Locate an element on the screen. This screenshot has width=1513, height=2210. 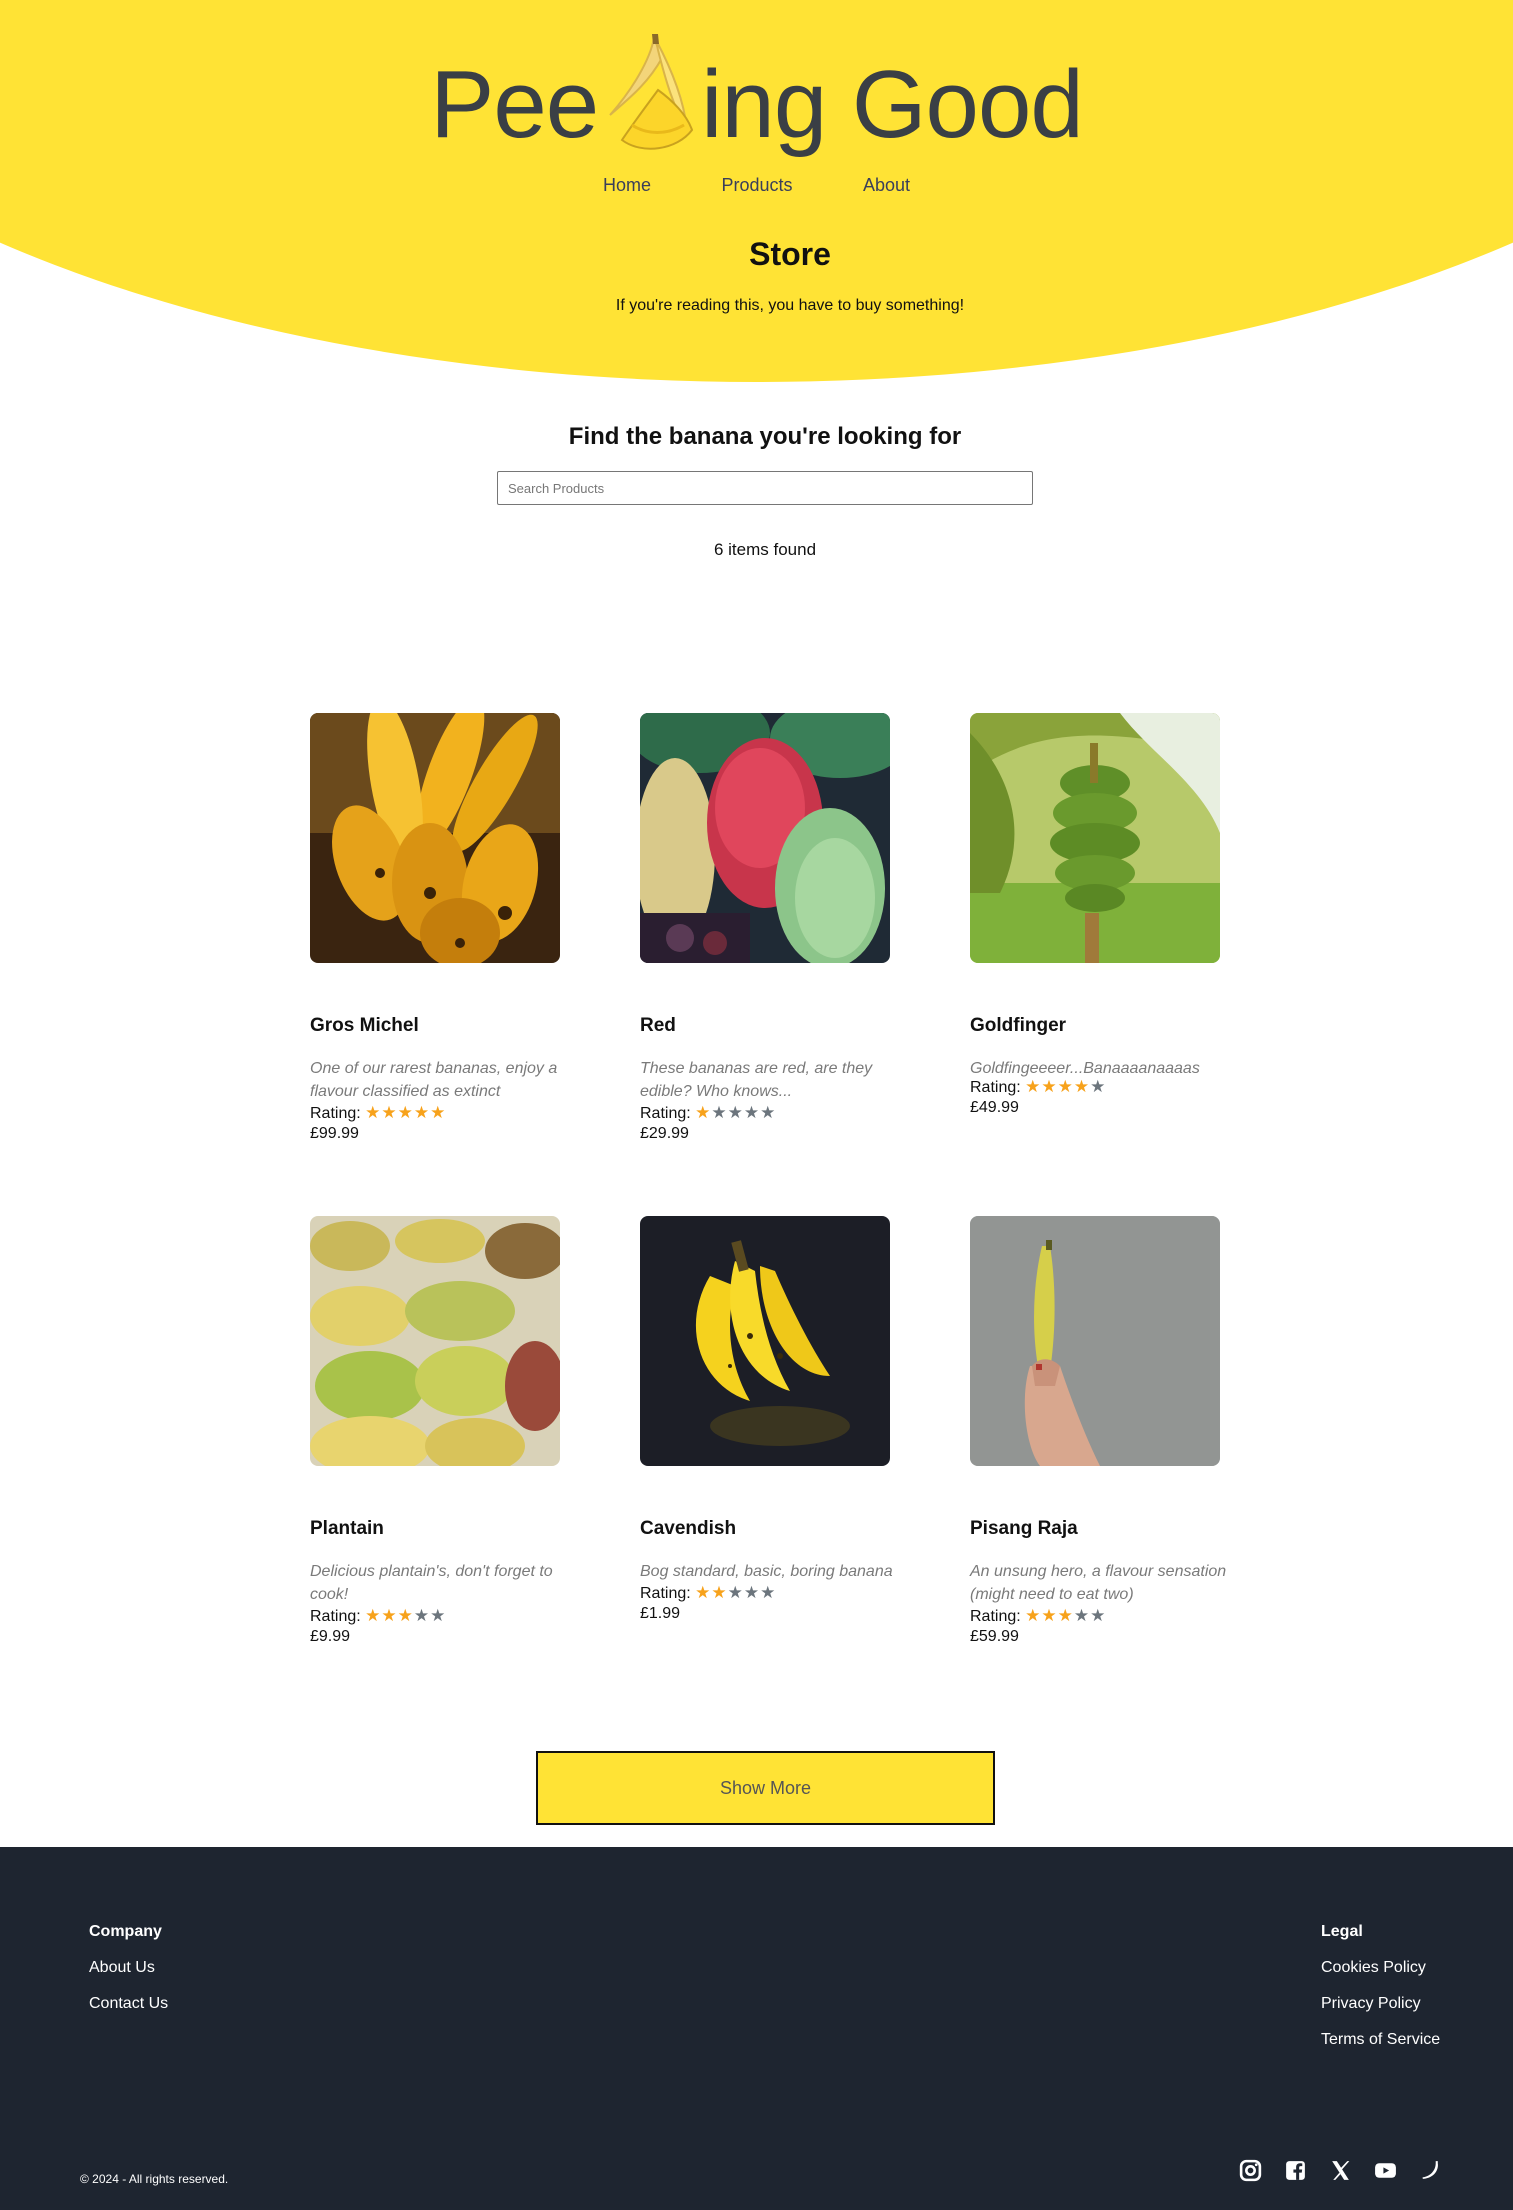
nav-home: Home is located at coordinates (627, 185).